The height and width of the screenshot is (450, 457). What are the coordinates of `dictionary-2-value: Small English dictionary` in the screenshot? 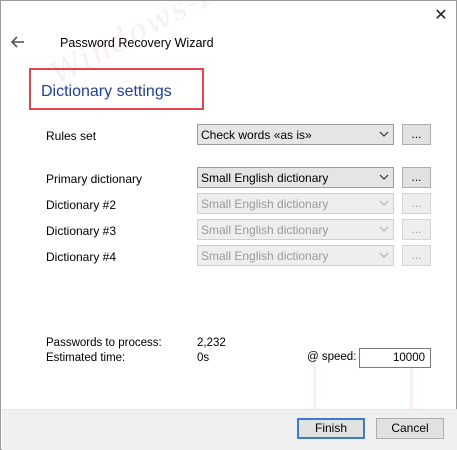 It's located at (265, 204).